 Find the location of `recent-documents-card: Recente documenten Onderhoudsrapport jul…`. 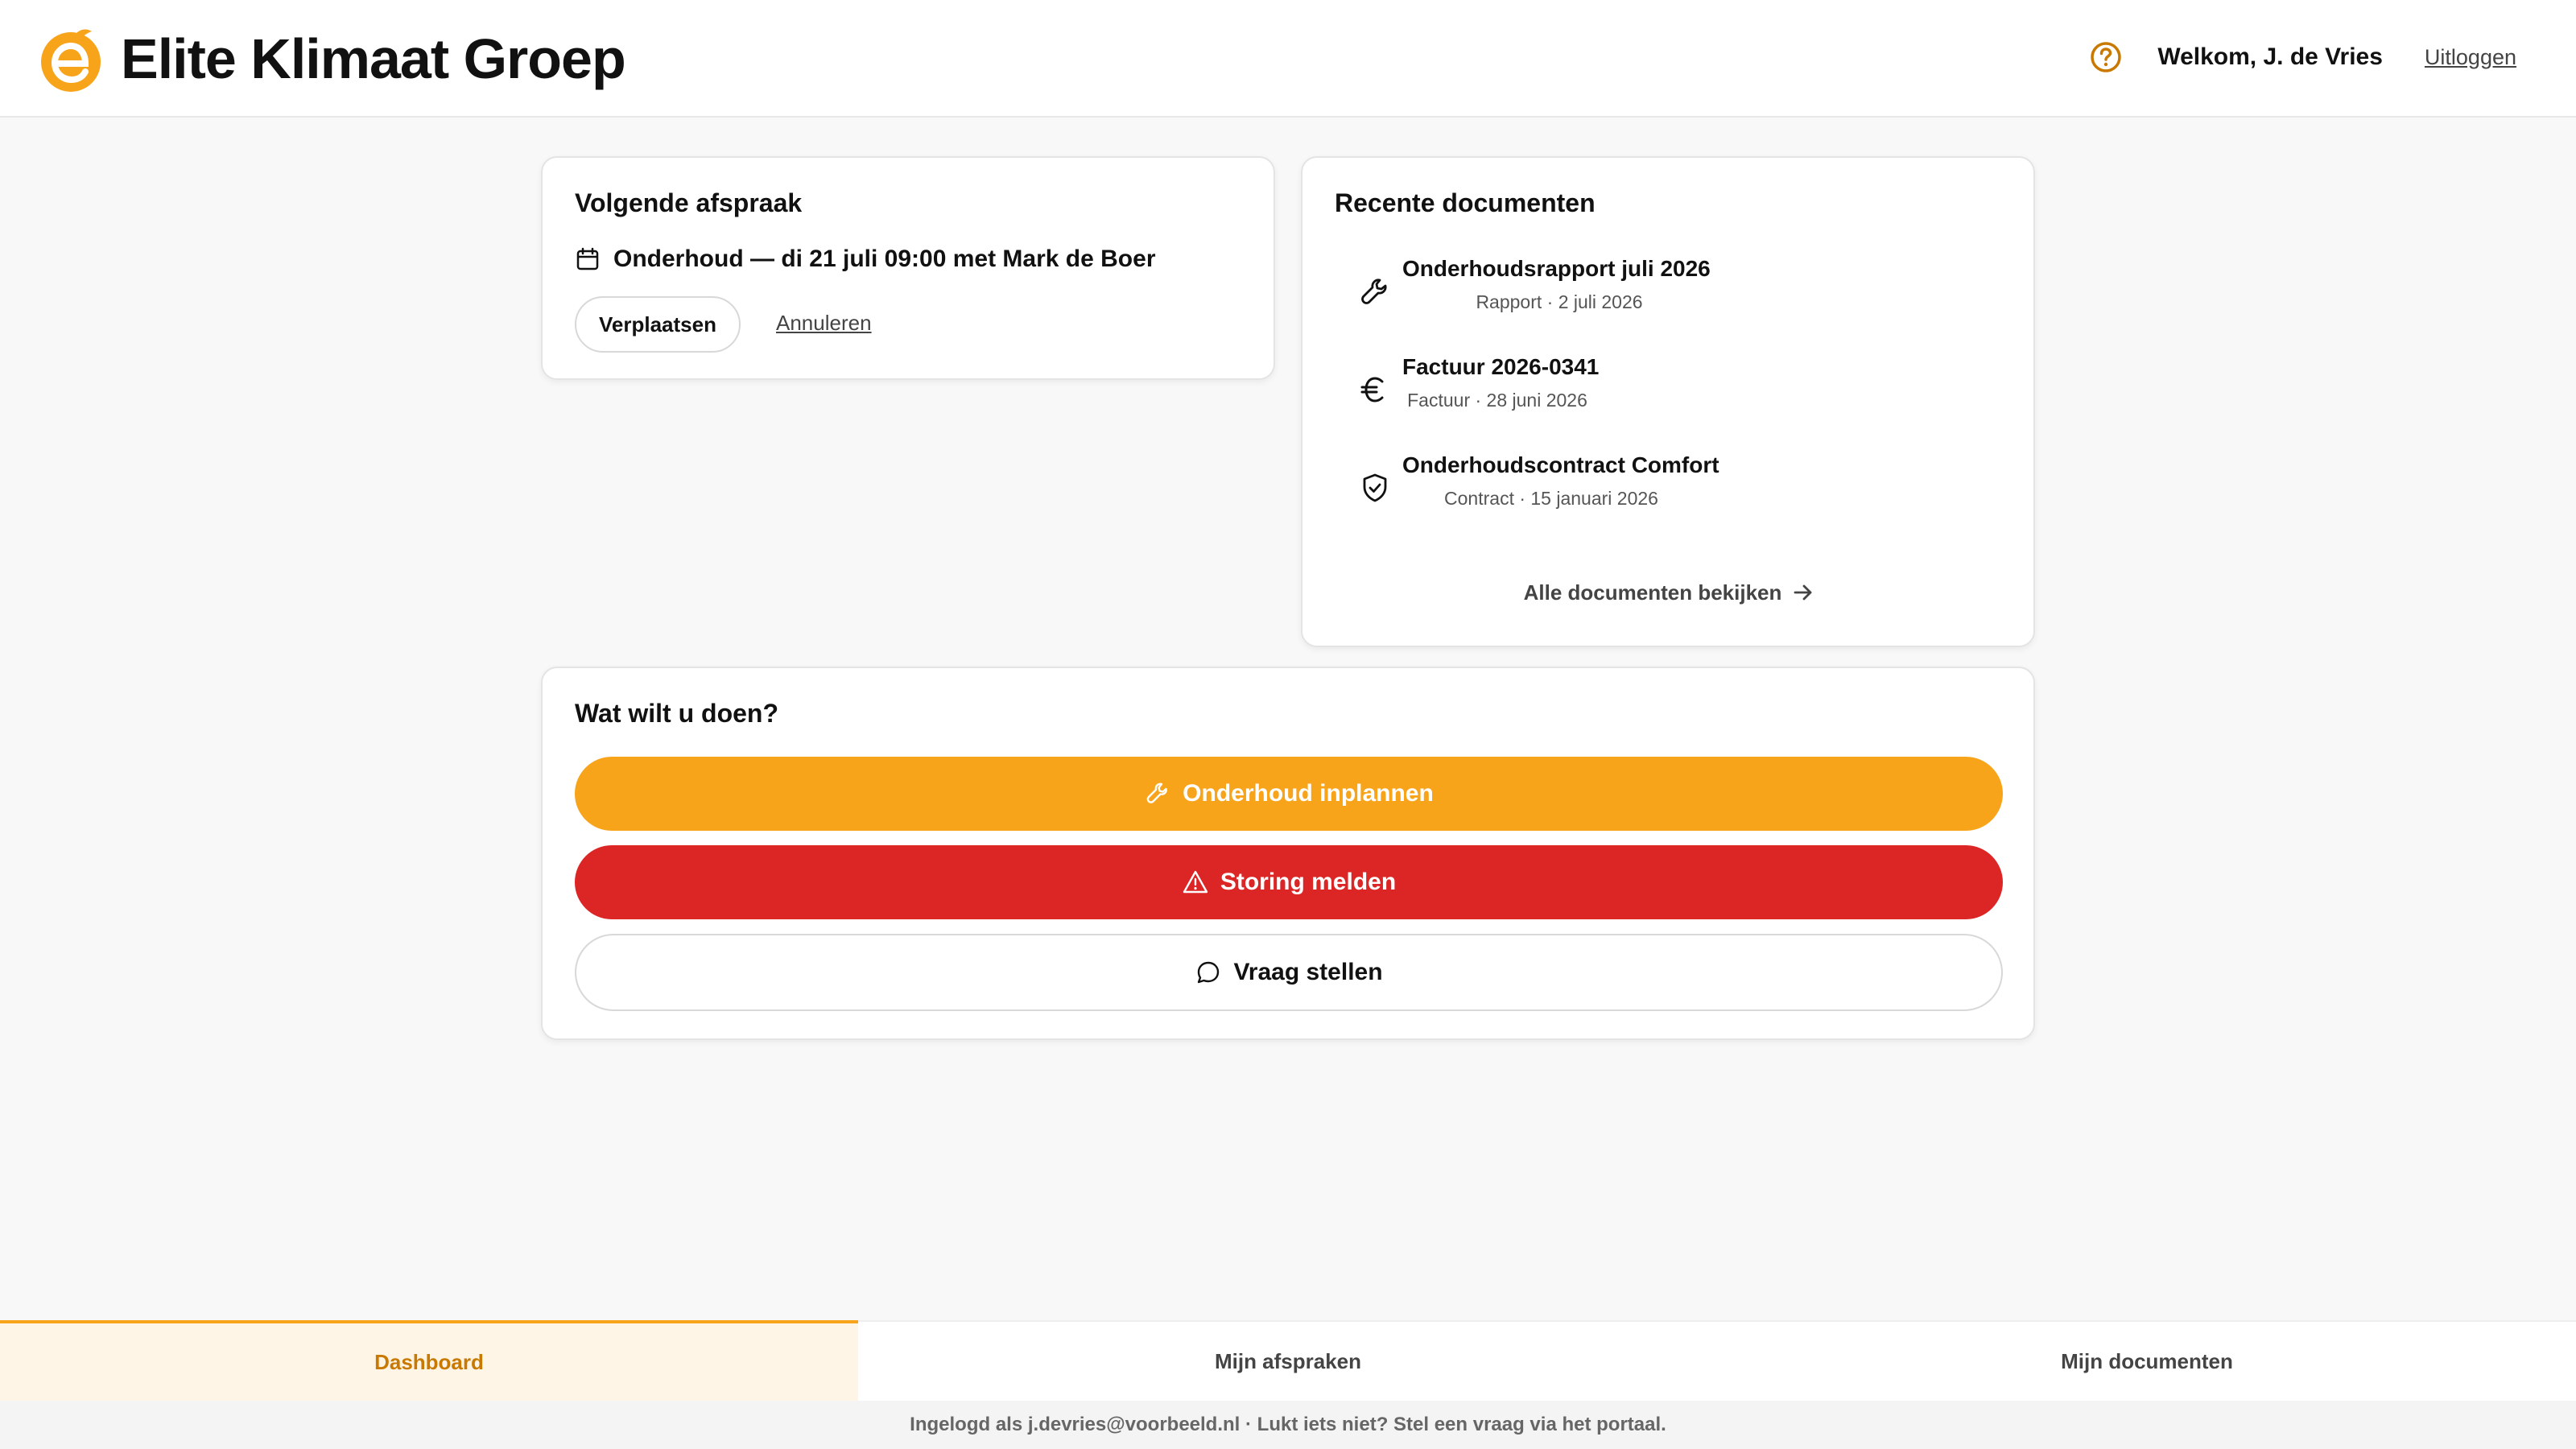

recent-documents-card: Recente documenten Onderhoudsrapport jul… is located at coordinates (1668, 401).